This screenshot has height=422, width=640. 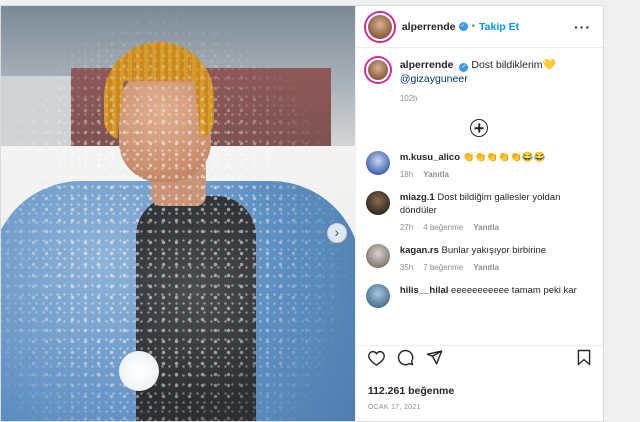 What do you see at coordinates (406, 267) in the screenshot?
I see `comment-time: 35h` at bounding box center [406, 267].